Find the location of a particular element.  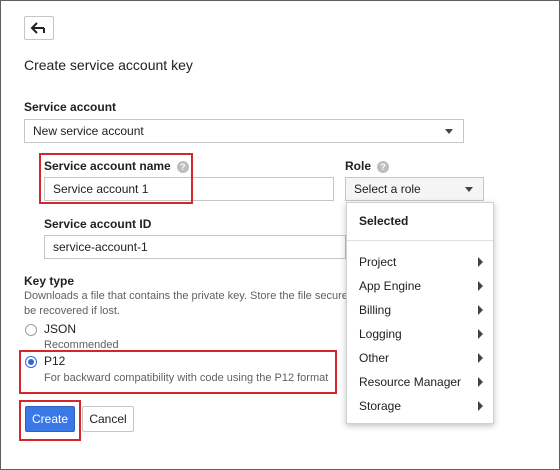

service-account-value: New service account is located at coordinates (88, 131).